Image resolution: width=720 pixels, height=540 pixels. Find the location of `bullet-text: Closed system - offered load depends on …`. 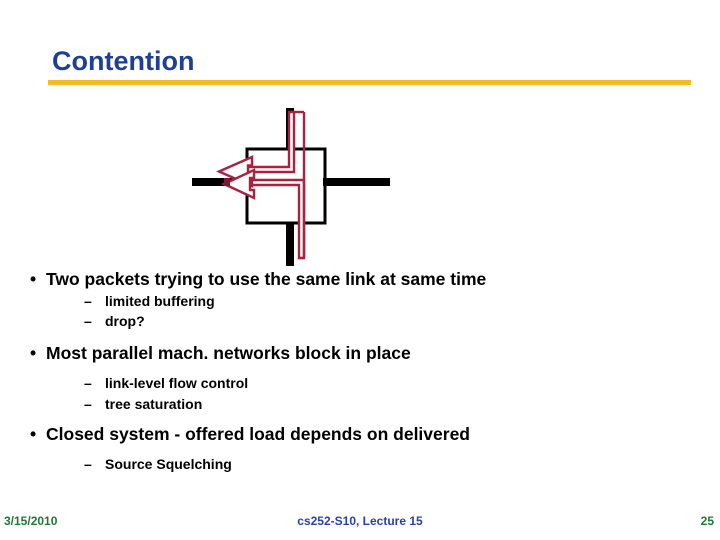

bullet-text: Closed system - offered load depends on … is located at coordinates (258, 433).